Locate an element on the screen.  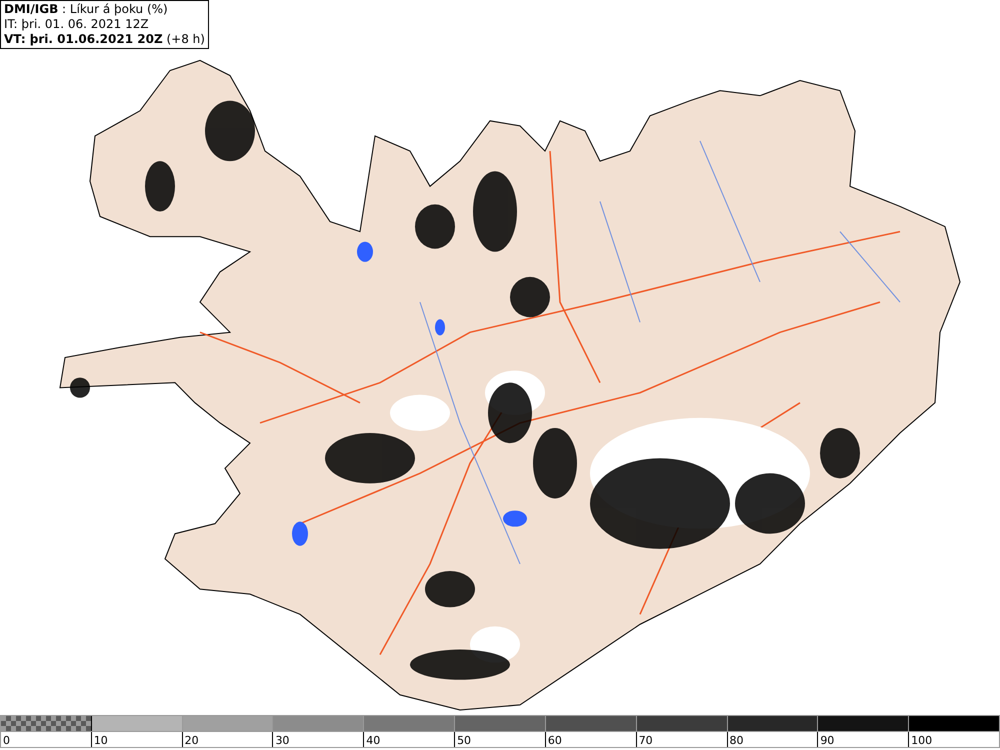
legend-label: 100 is located at coordinates (921, 740).